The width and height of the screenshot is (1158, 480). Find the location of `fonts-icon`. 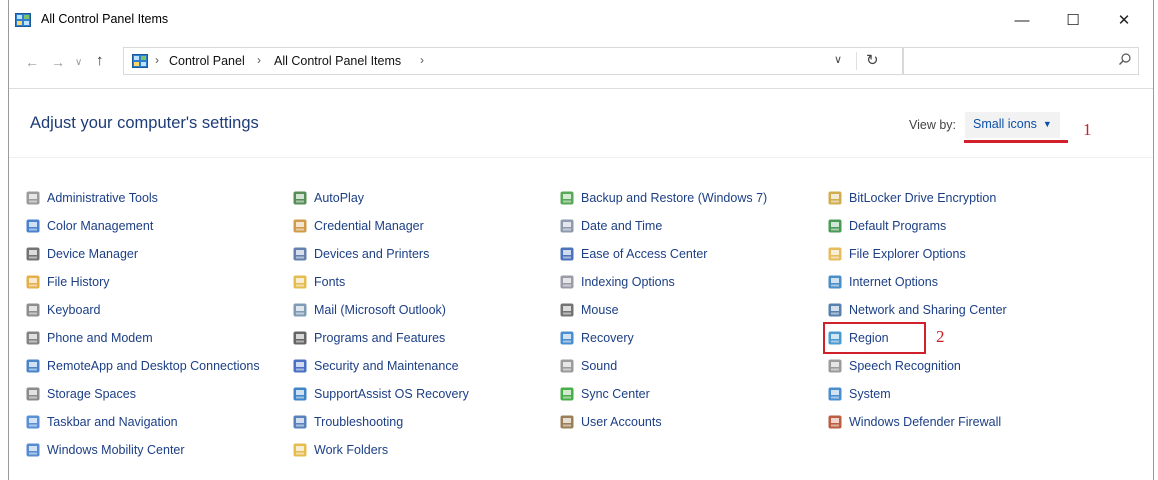

fonts-icon is located at coordinates (300, 282).